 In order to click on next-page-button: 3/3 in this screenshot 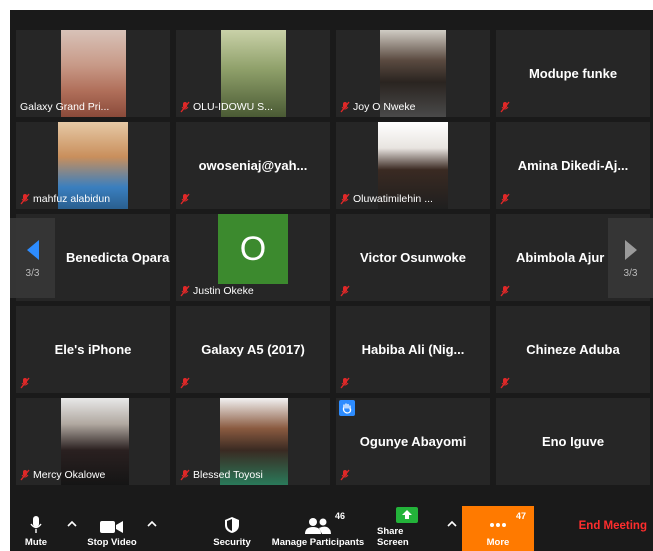, I will do `click(630, 258)`.